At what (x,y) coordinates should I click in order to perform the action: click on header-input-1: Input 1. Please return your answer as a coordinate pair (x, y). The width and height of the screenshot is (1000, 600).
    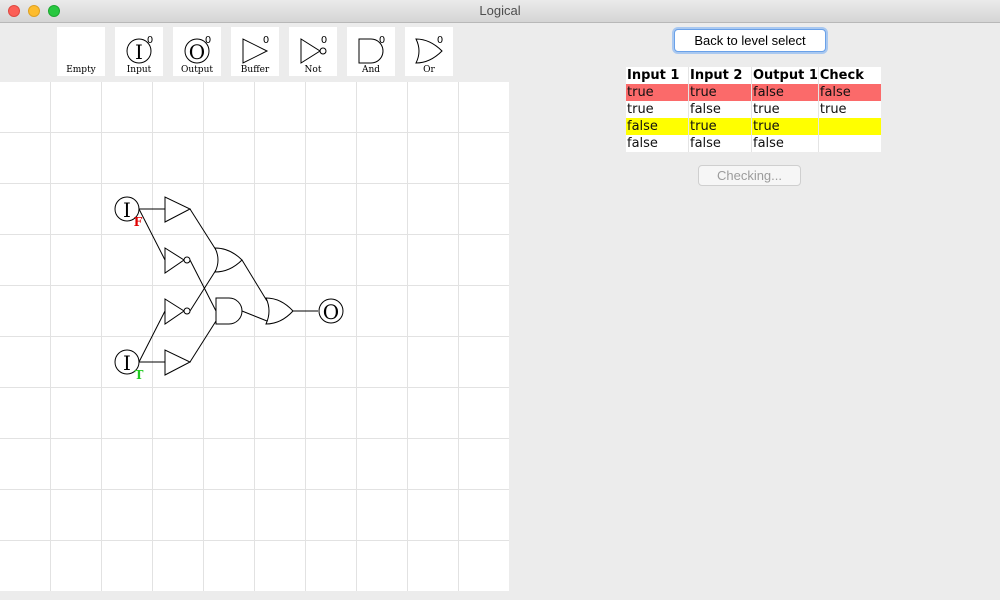
    Looking at the image, I should click on (657, 75).